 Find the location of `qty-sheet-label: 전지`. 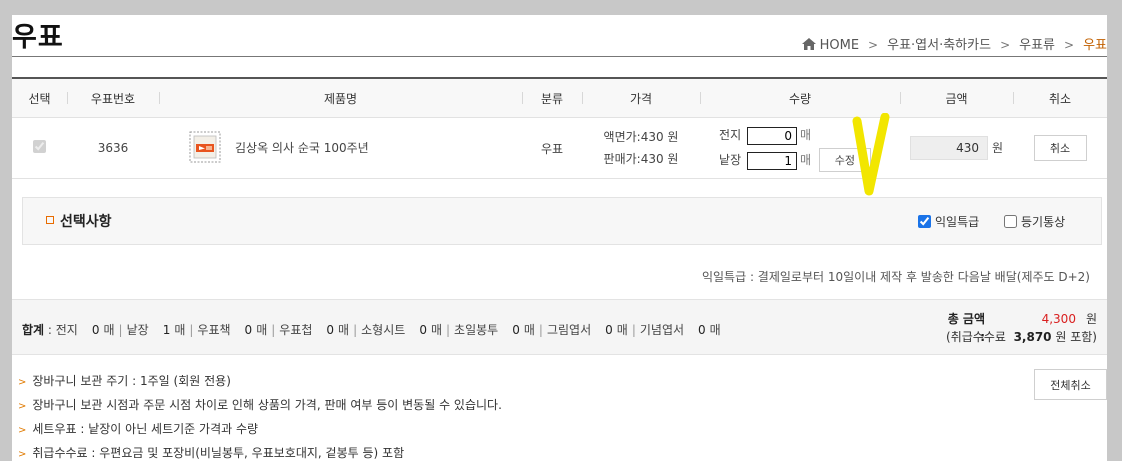

qty-sheet-label: 전지 is located at coordinates (730, 135).